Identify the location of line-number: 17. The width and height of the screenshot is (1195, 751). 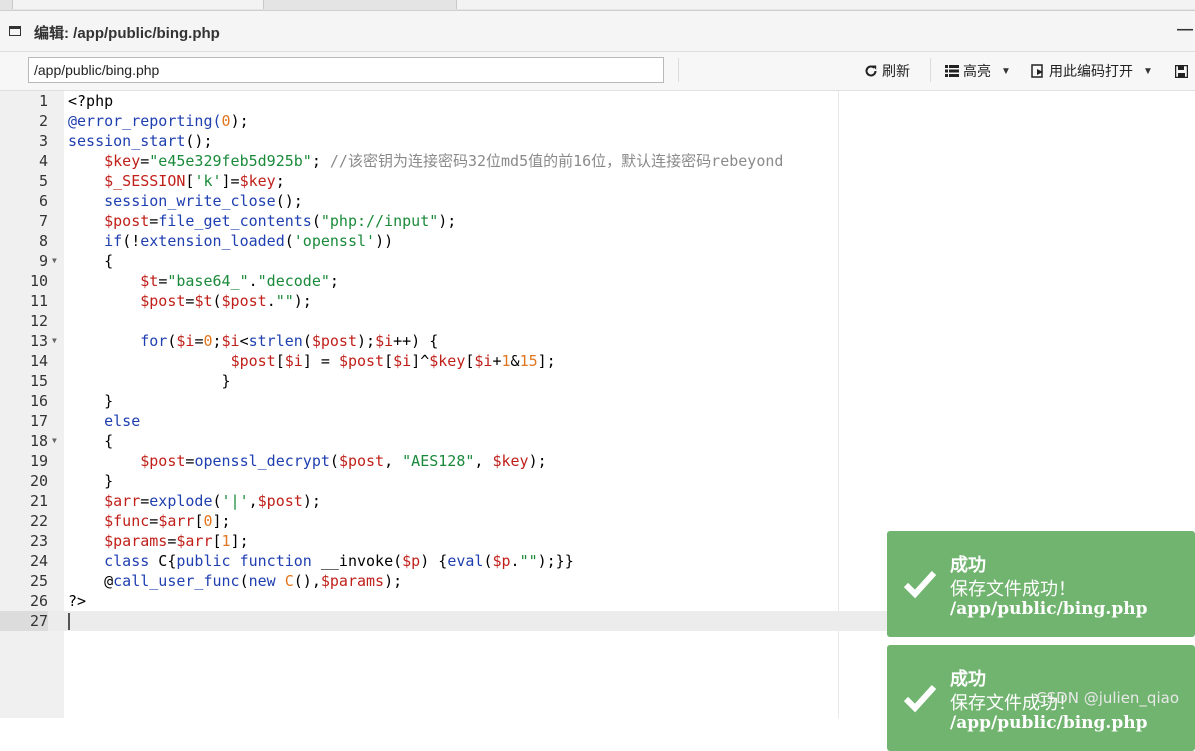
(38, 421).